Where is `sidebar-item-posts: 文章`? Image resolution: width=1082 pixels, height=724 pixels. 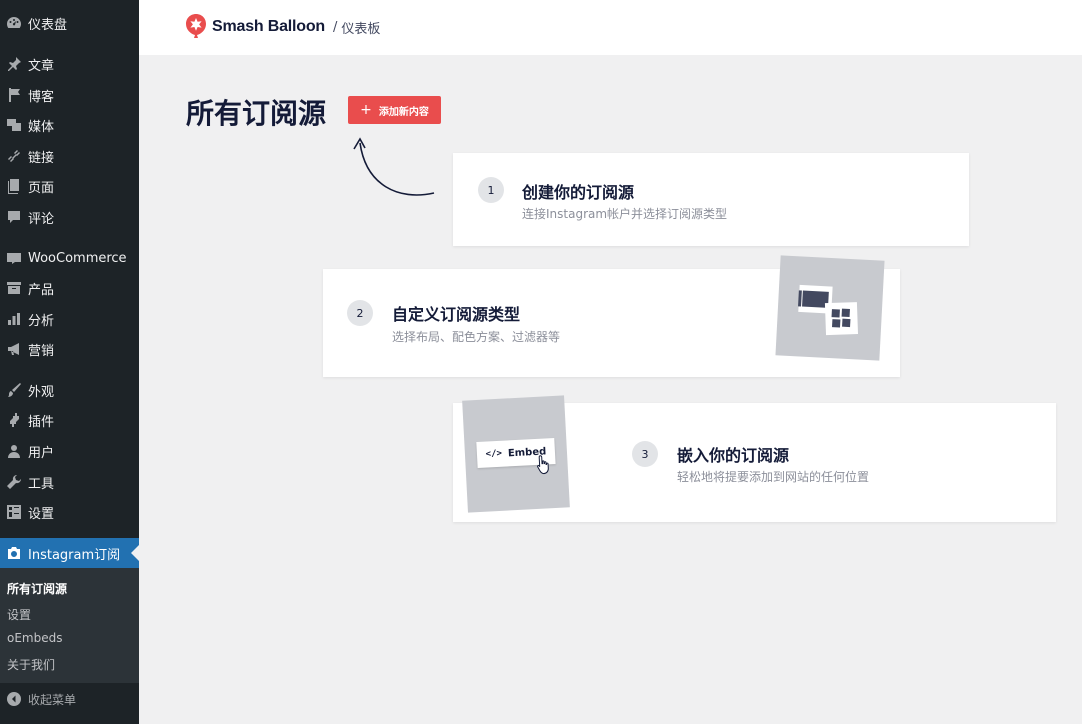 sidebar-item-posts: 文章 is located at coordinates (69, 64).